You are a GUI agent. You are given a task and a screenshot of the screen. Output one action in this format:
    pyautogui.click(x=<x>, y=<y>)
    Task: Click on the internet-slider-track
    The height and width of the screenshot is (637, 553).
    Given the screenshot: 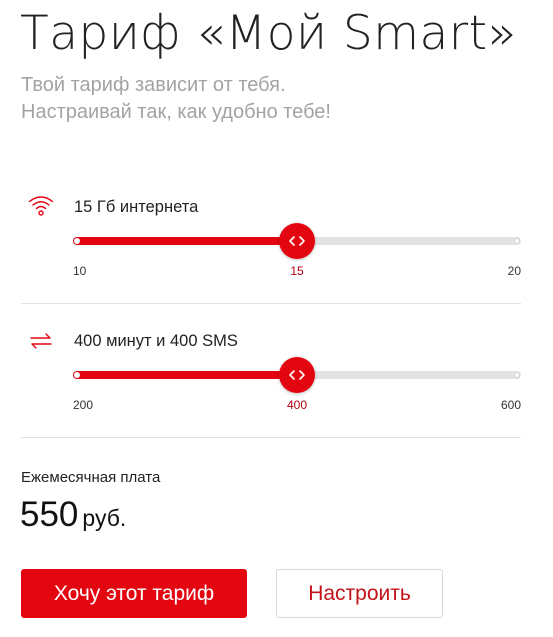 What is the action you would take?
    pyautogui.click(x=297, y=241)
    